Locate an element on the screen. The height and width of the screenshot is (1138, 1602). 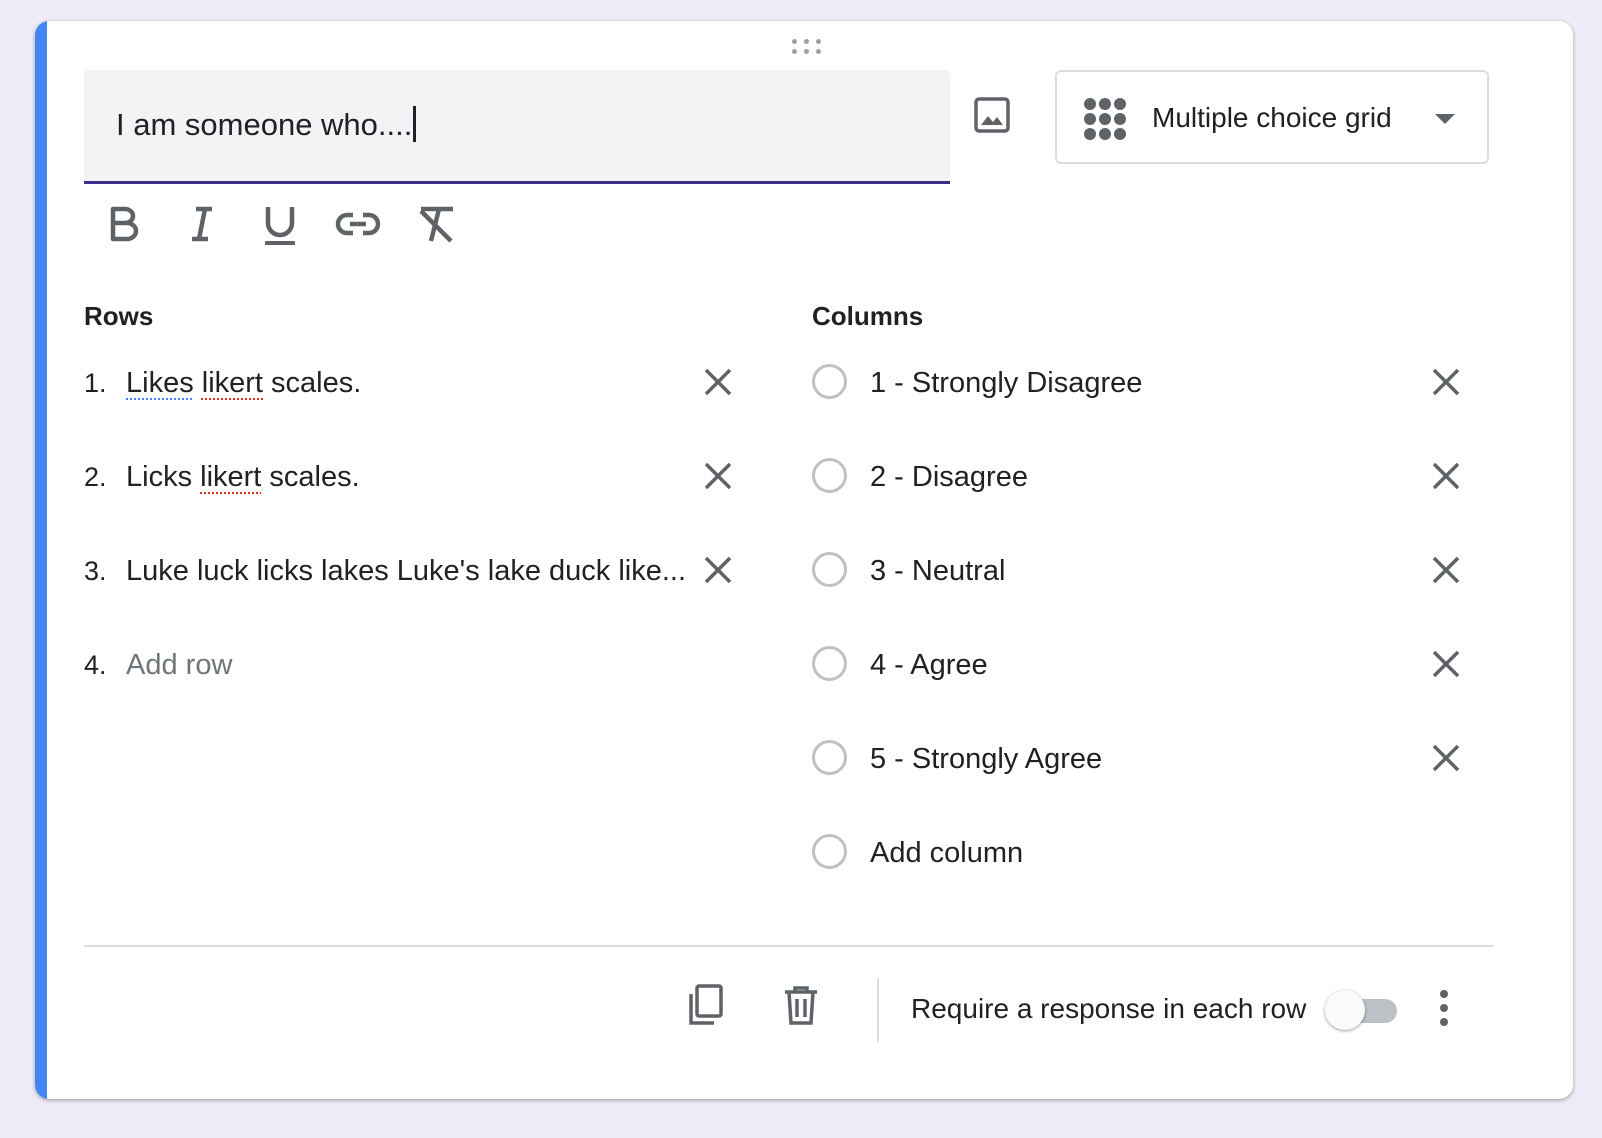
column-item: 1 - Strongly Disagree is located at coordinates (1117, 384).